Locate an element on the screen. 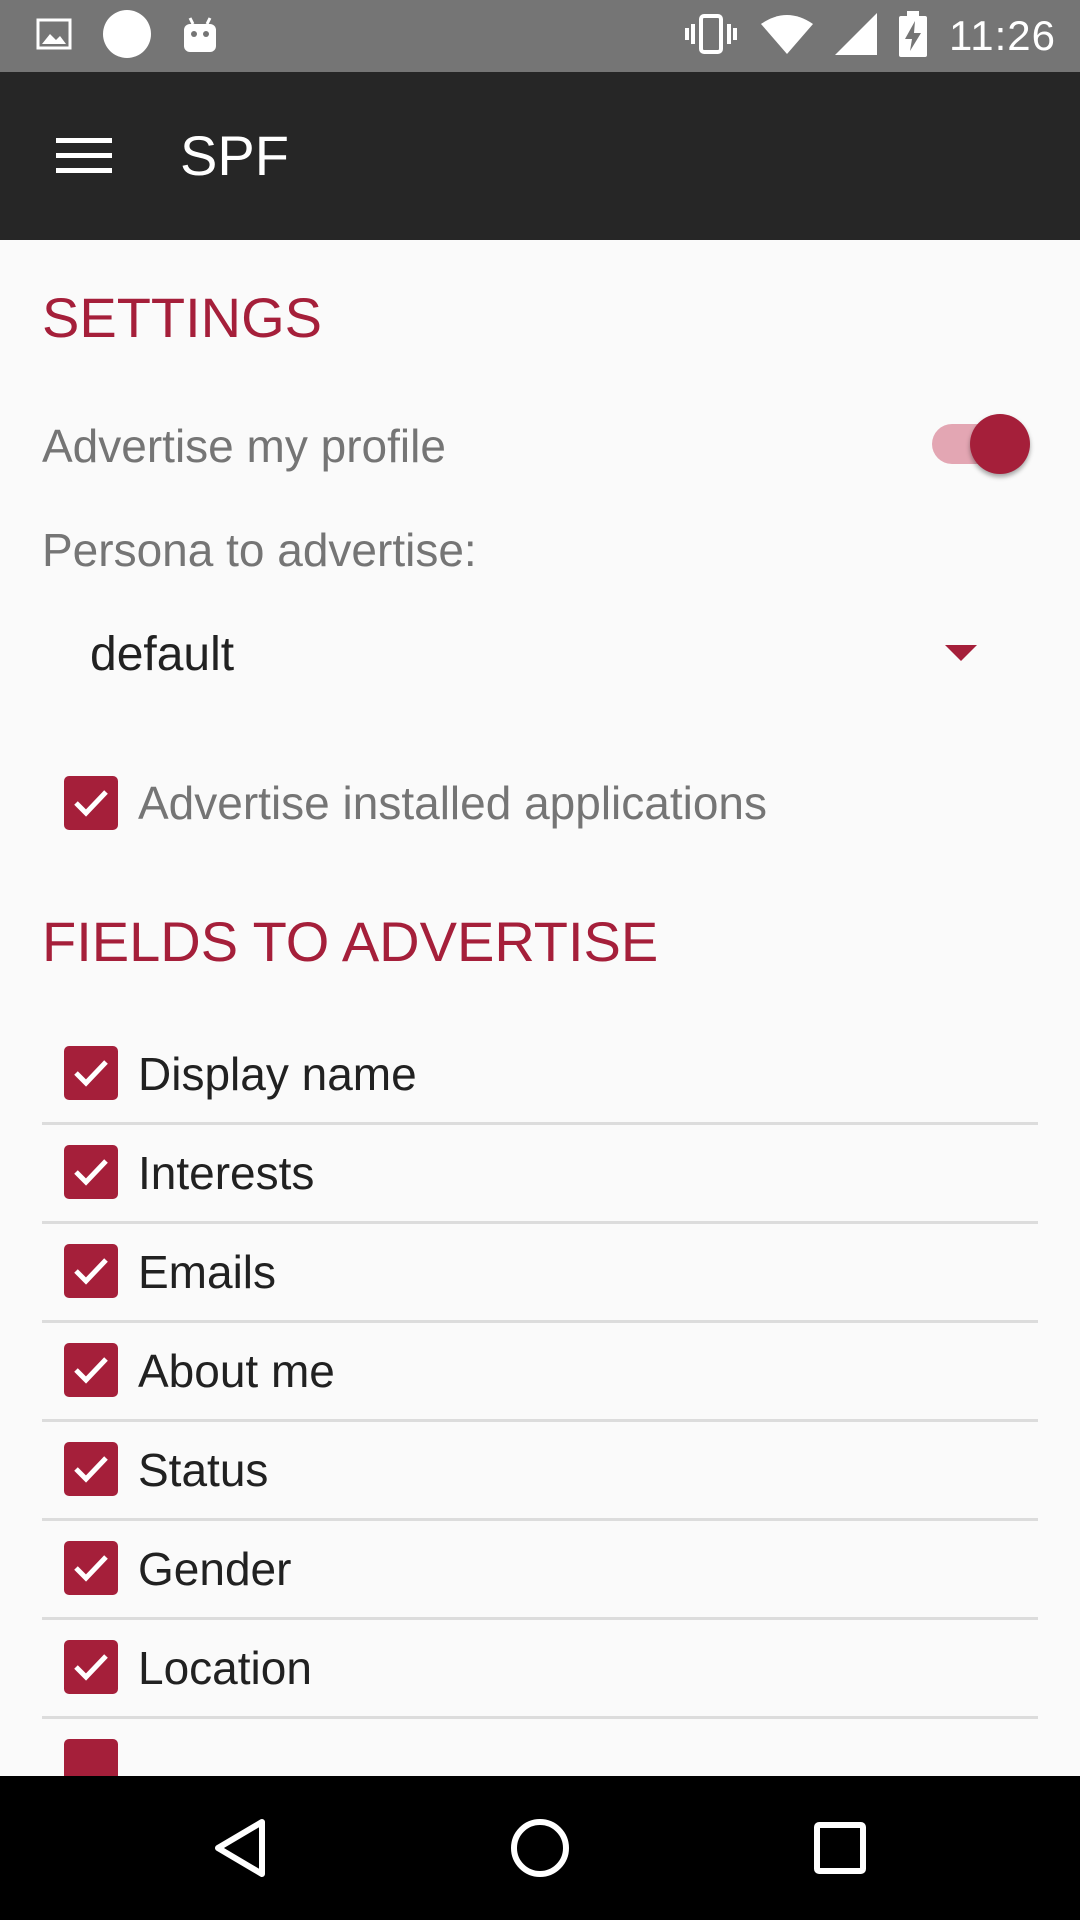  recents-button is located at coordinates (840, 1848).